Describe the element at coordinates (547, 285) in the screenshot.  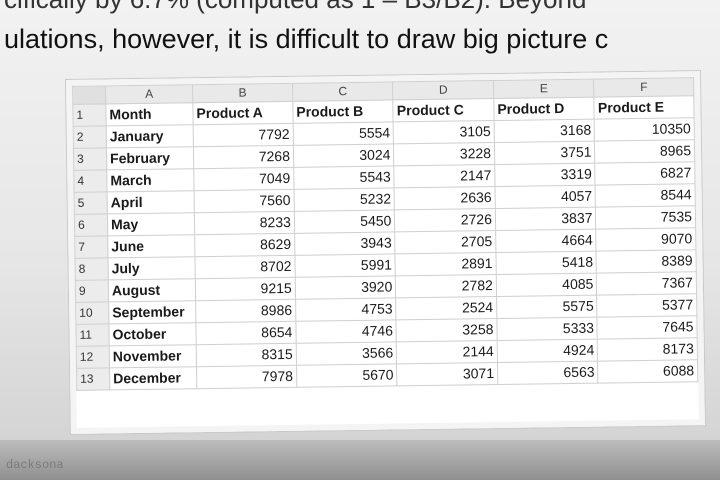
I see `value-cell: 4085` at that location.